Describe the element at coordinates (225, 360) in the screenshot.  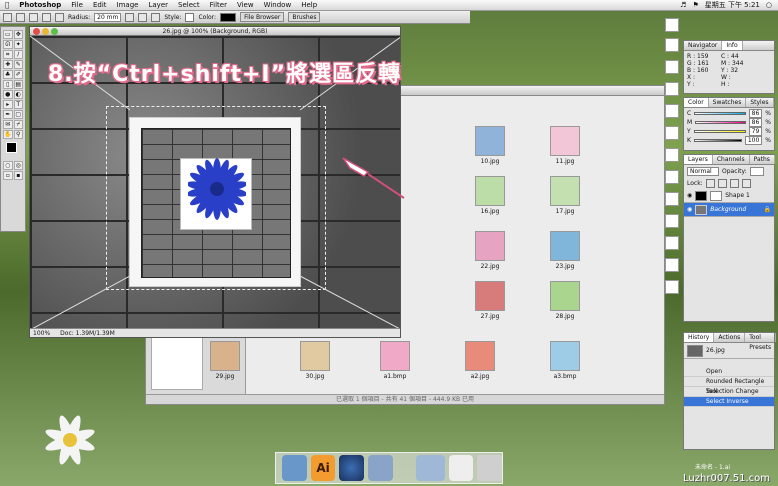
I see `file-thumbnail: 29.jpg` at that location.